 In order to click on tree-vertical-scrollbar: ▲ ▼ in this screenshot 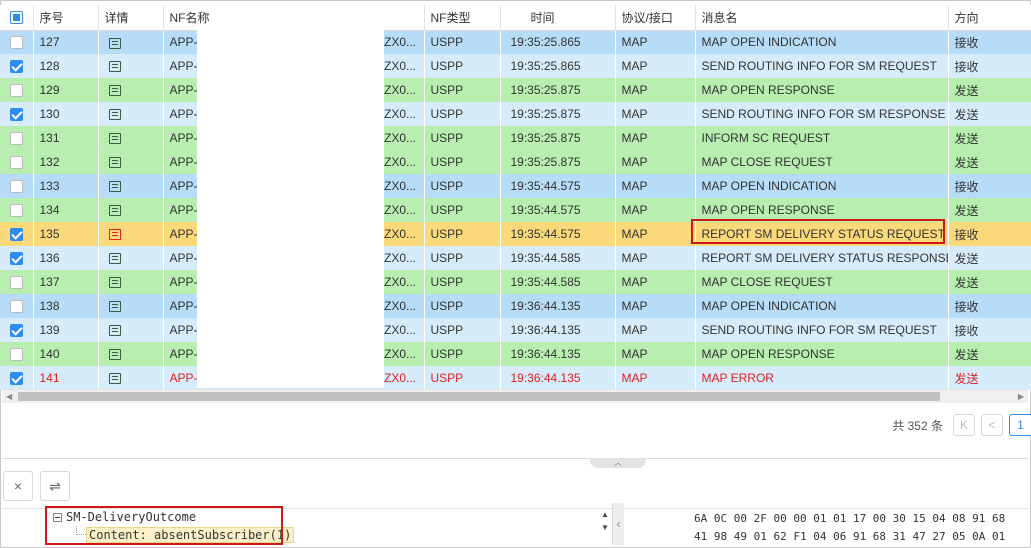, I will do `click(605, 526)`.